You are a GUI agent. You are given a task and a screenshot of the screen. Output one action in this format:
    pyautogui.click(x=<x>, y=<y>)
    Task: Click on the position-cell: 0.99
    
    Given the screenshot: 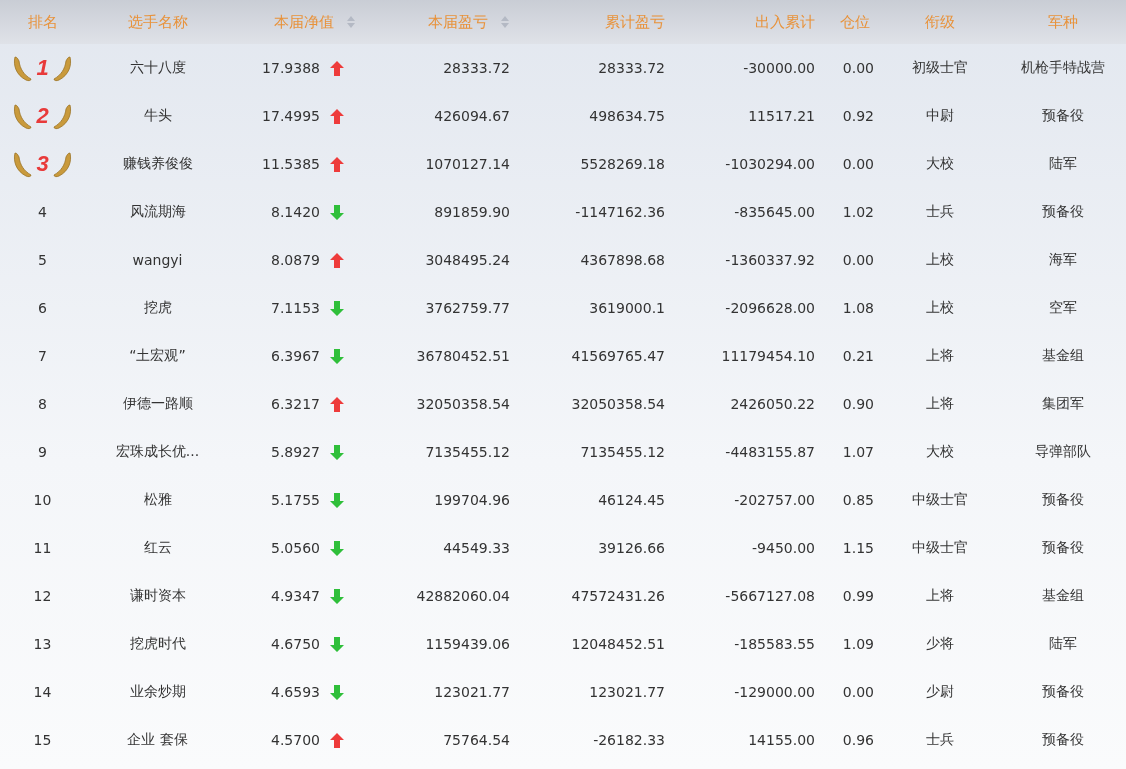 What is the action you would take?
    pyautogui.click(x=858, y=596)
    